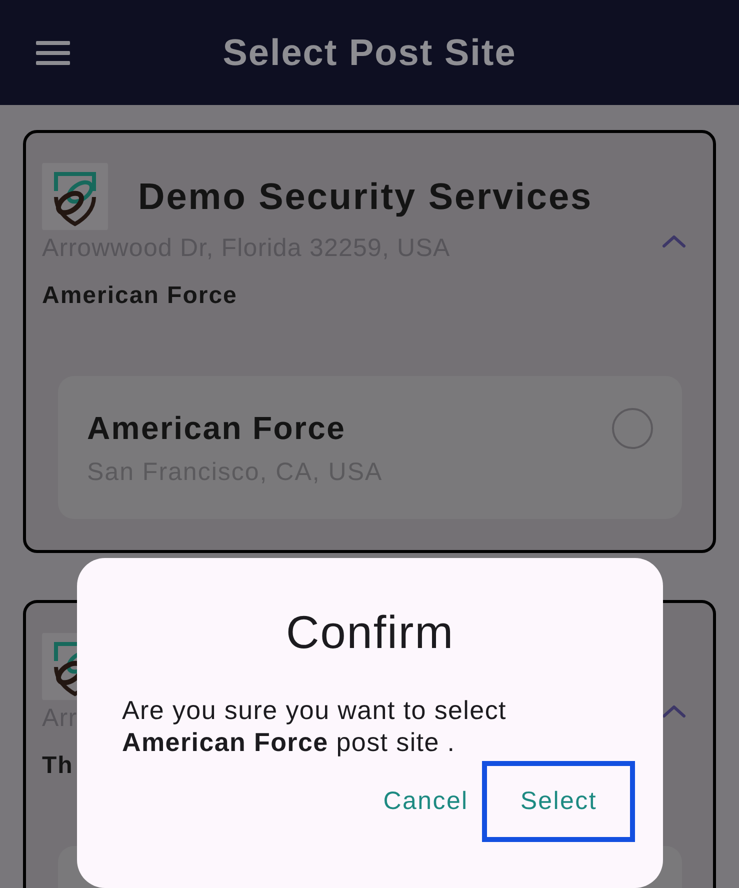 This screenshot has height=888, width=739. I want to click on site-name: American Force, so click(217, 428).